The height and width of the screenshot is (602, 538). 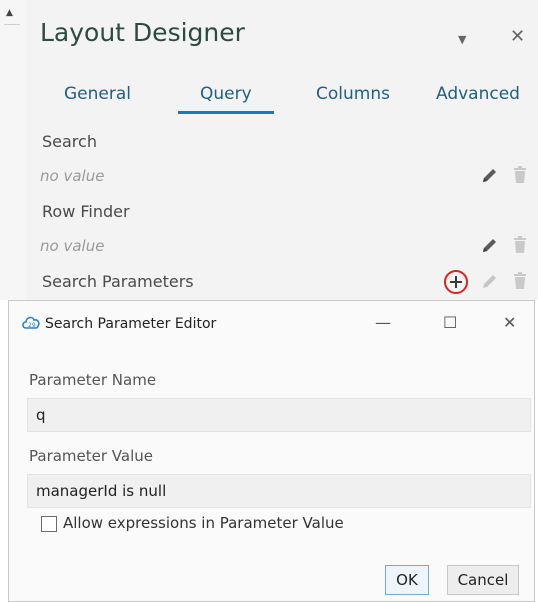 I want to click on search-parameters-label: Search Parameters, so click(x=118, y=281).